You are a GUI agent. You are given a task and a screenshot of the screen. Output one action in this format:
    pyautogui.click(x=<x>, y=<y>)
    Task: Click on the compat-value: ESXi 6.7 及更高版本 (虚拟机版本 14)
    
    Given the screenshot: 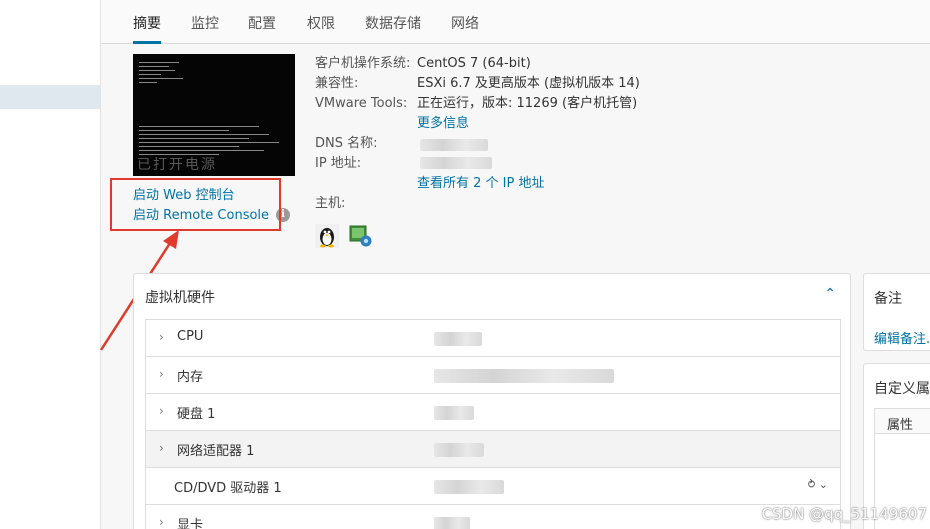 What is the action you would take?
    pyautogui.click(x=528, y=83)
    